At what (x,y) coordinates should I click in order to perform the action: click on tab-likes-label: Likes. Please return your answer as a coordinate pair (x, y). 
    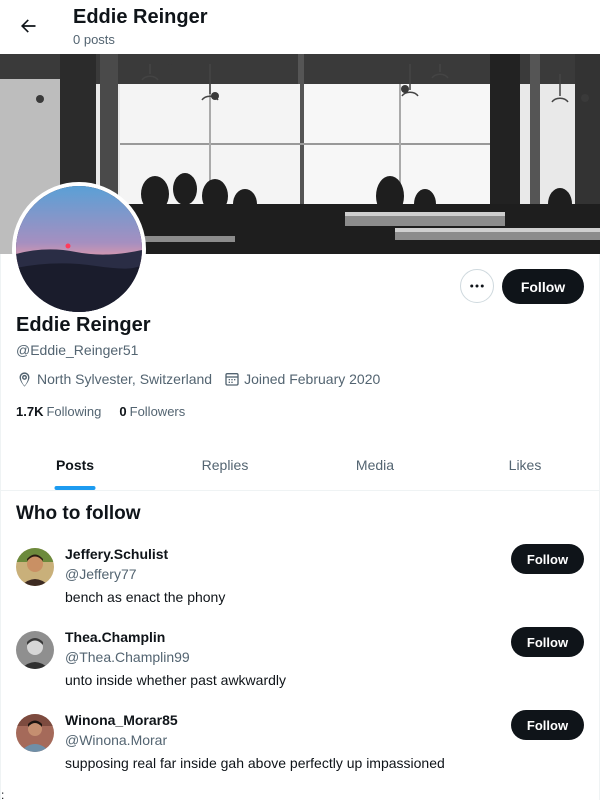
    Looking at the image, I should click on (525, 465).